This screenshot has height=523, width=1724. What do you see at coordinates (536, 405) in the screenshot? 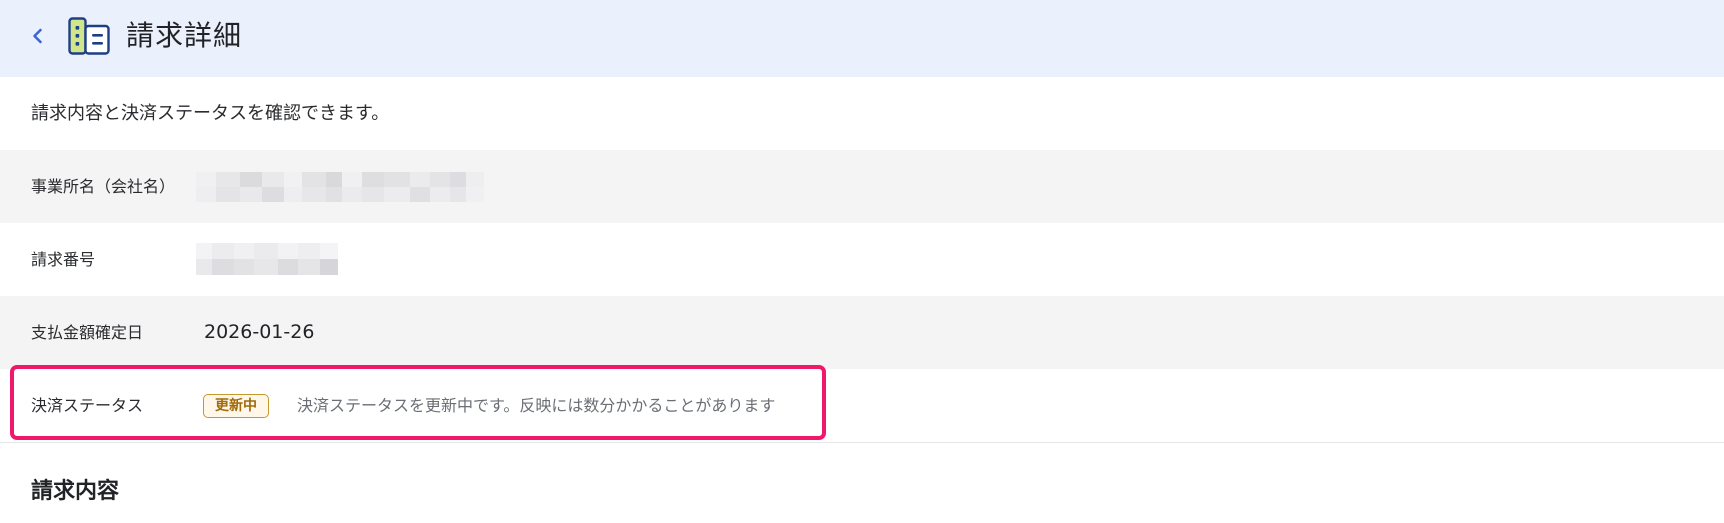
I see `status-message: 決済ステータスを更新中です。反映には数分かかることがあります` at bounding box center [536, 405].